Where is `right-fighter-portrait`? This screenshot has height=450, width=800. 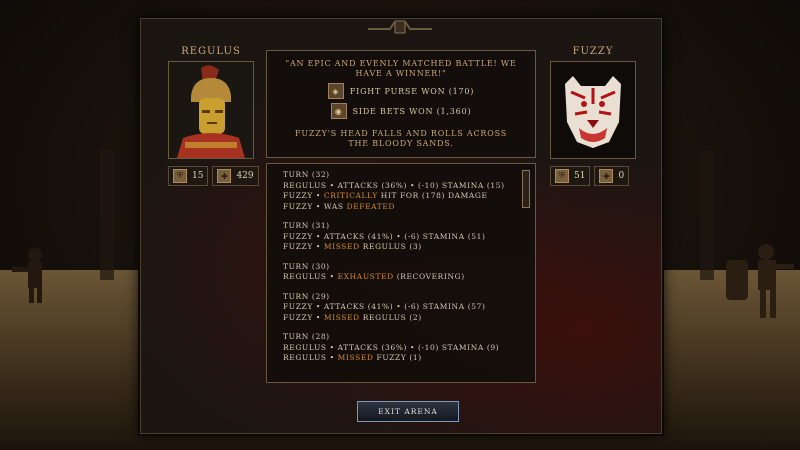
right-fighter-portrait is located at coordinates (593, 110).